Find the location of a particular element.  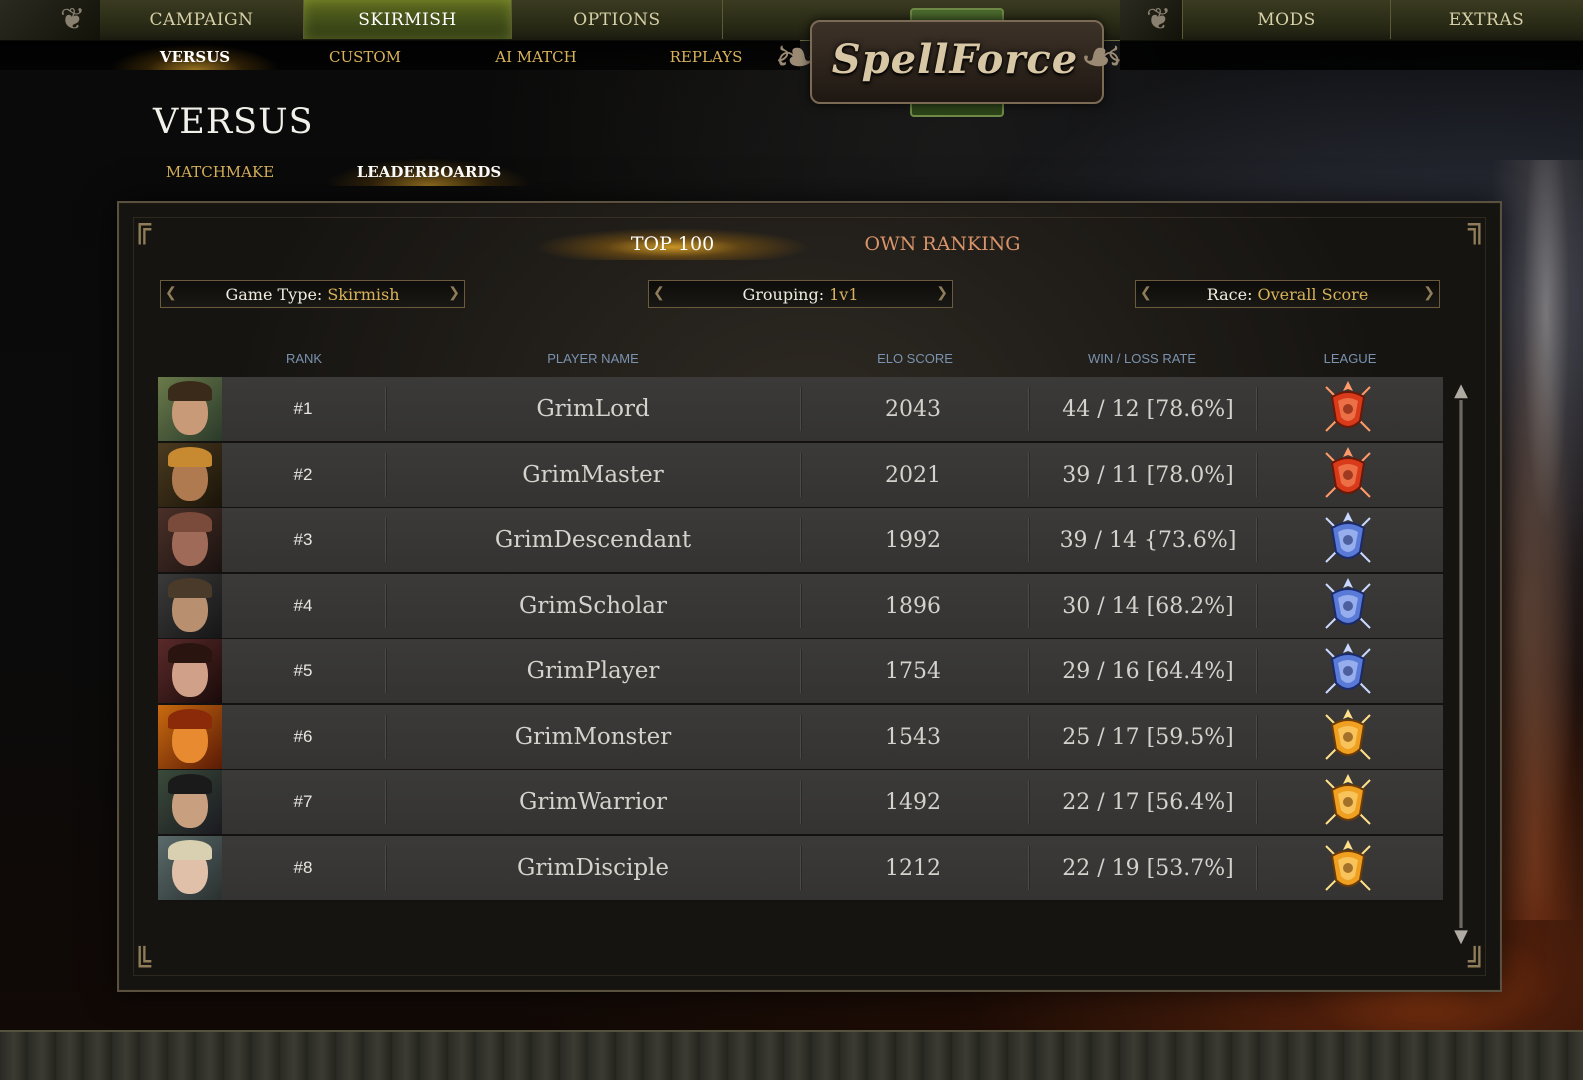

table-row: #6 GrimMonster 1543 25 / 17 [59.5%] is located at coordinates (800, 738).